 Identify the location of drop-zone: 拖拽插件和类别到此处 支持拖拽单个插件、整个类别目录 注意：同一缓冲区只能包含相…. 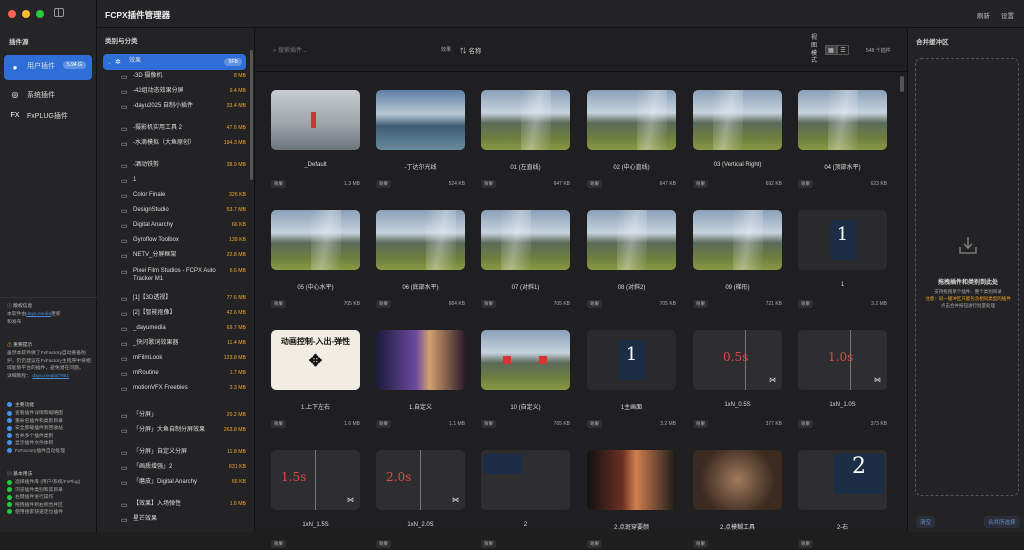
(967, 277).